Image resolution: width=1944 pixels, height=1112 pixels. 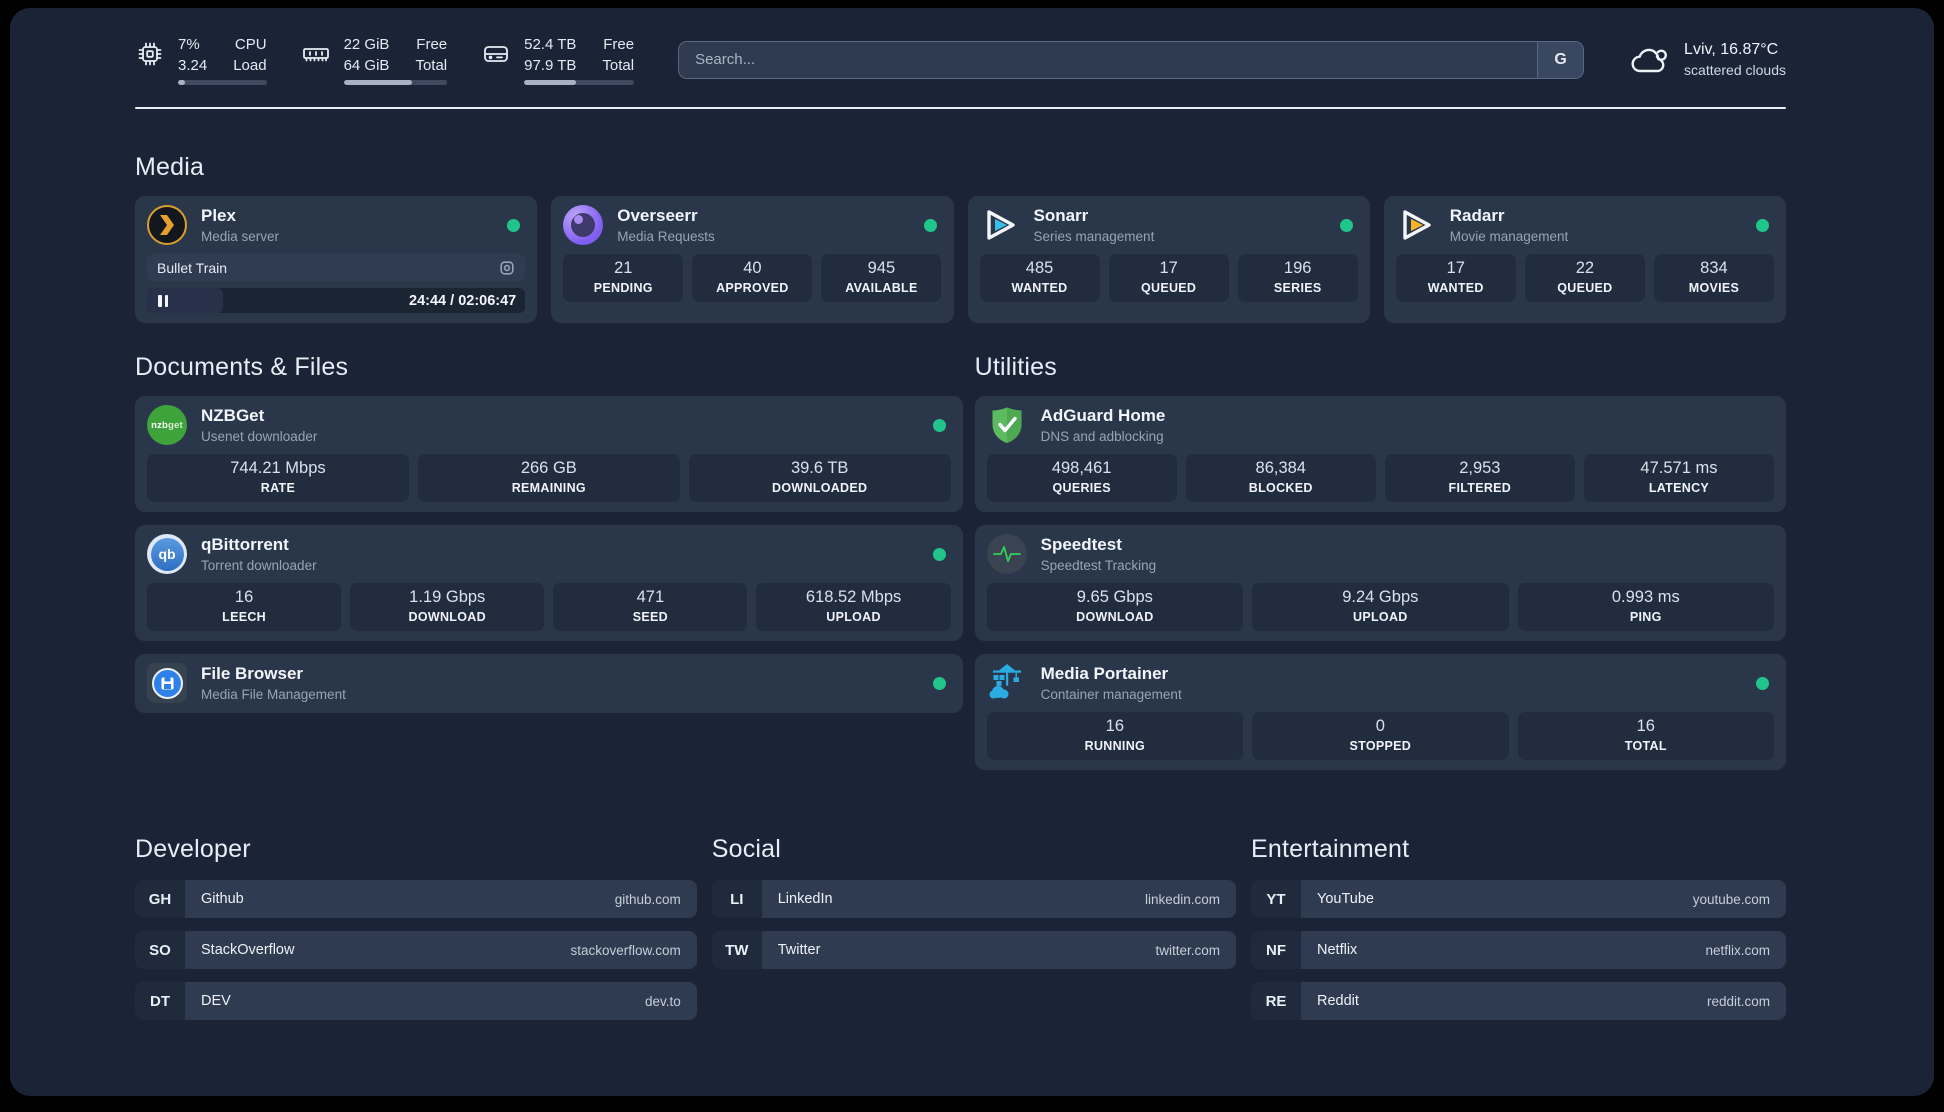 I want to click on search-input, so click(x=1108, y=59).